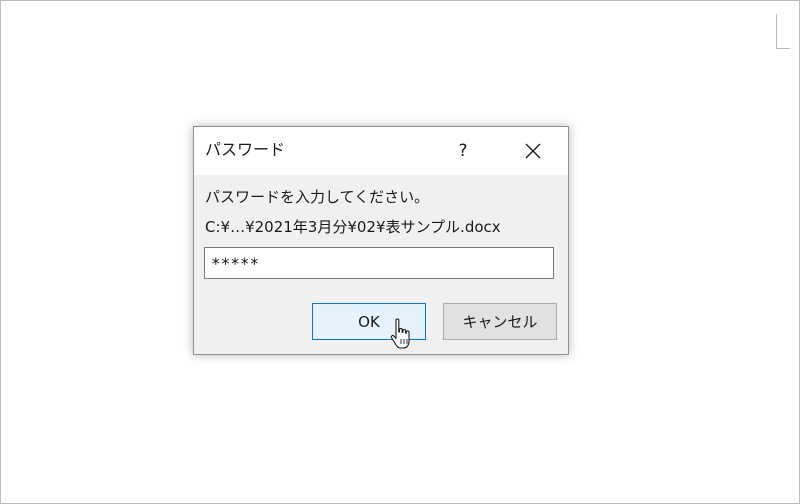 This screenshot has height=504, width=800. What do you see at coordinates (379, 263) in the screenshot?
I see `password-input` at bounding box center [379, 263].